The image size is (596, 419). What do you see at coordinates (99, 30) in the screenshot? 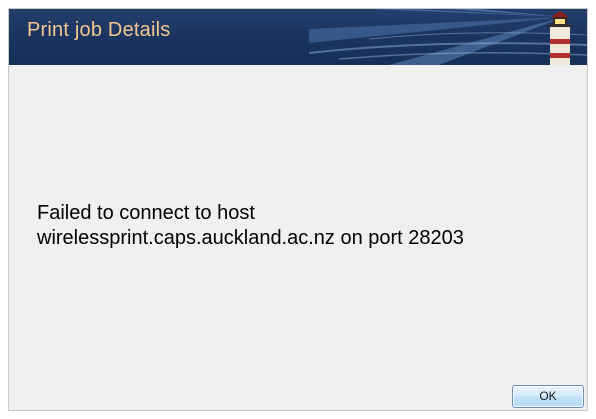
I see `dialog-title: Print job Details` at bounding box center [99, 30].